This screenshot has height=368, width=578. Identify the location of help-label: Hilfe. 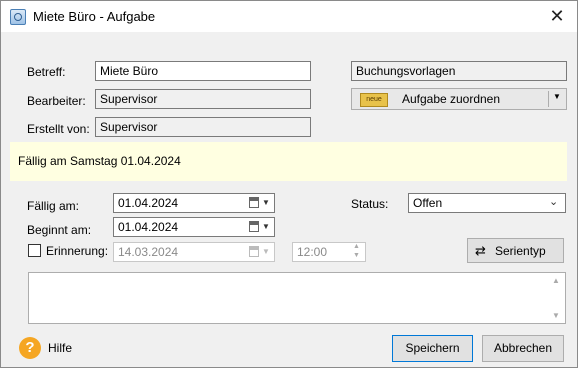
(60, 348).